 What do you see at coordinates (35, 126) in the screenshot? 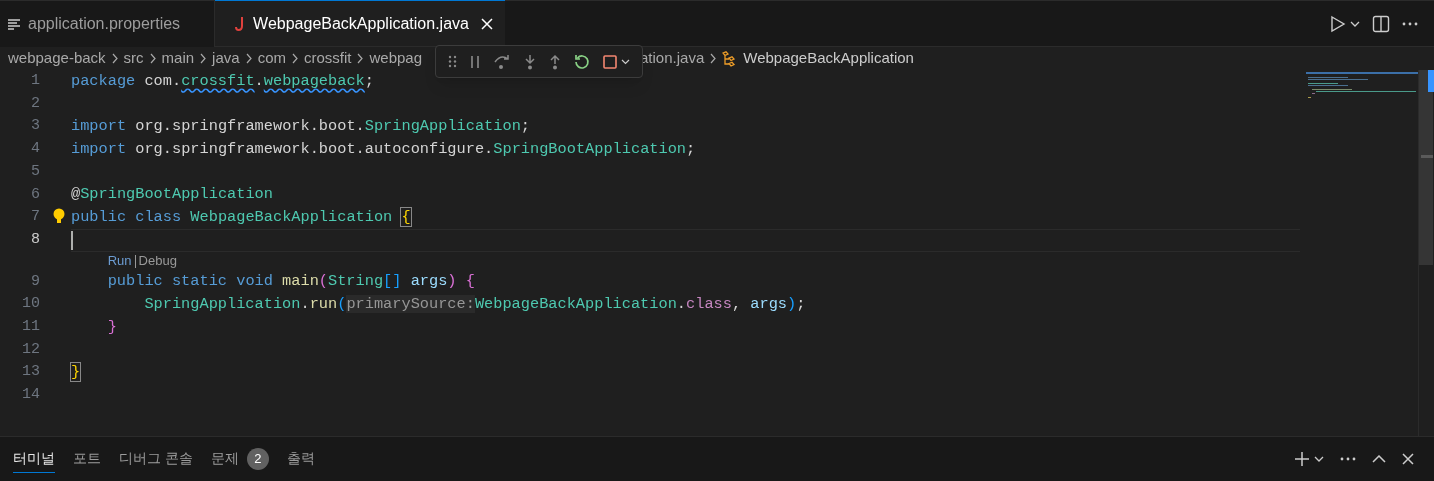
I see `line-number: 3` at bounding box center [35, 126].